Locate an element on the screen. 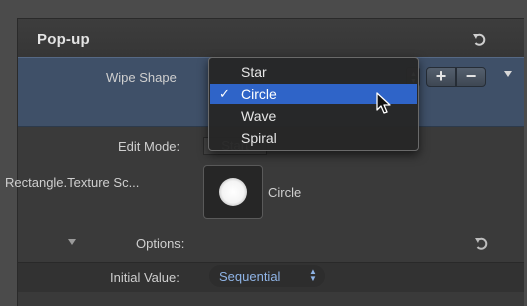 The height and width of the screenshot is (306, 527). disclosure-triangle-icon is located at coordinates (72, 242).